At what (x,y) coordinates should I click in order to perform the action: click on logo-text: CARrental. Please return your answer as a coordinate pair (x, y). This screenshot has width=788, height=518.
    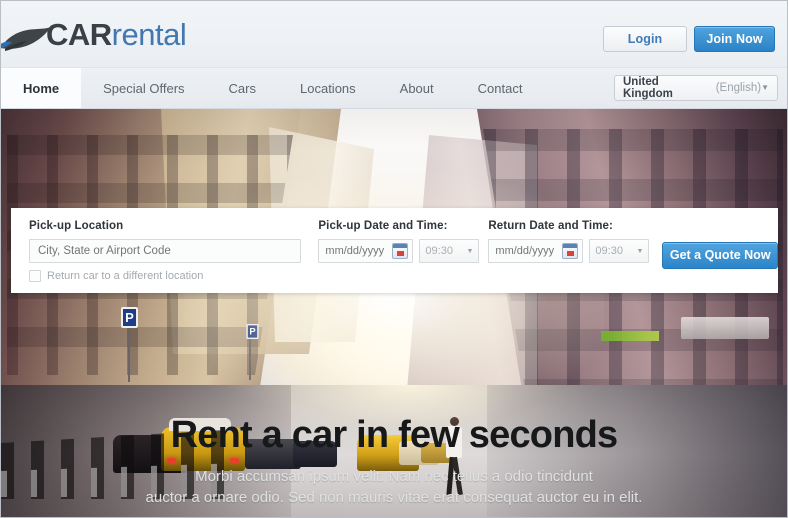
    Looking at the image, I should click on (116, 34).